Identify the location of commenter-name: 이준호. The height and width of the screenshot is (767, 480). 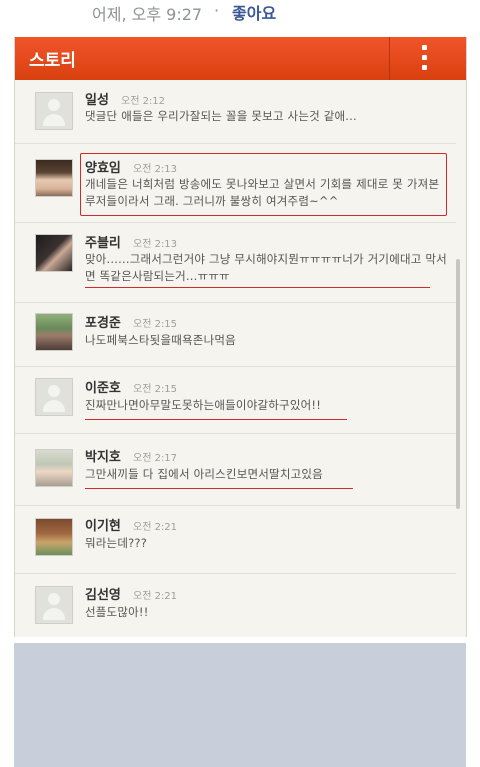
(103, 386).